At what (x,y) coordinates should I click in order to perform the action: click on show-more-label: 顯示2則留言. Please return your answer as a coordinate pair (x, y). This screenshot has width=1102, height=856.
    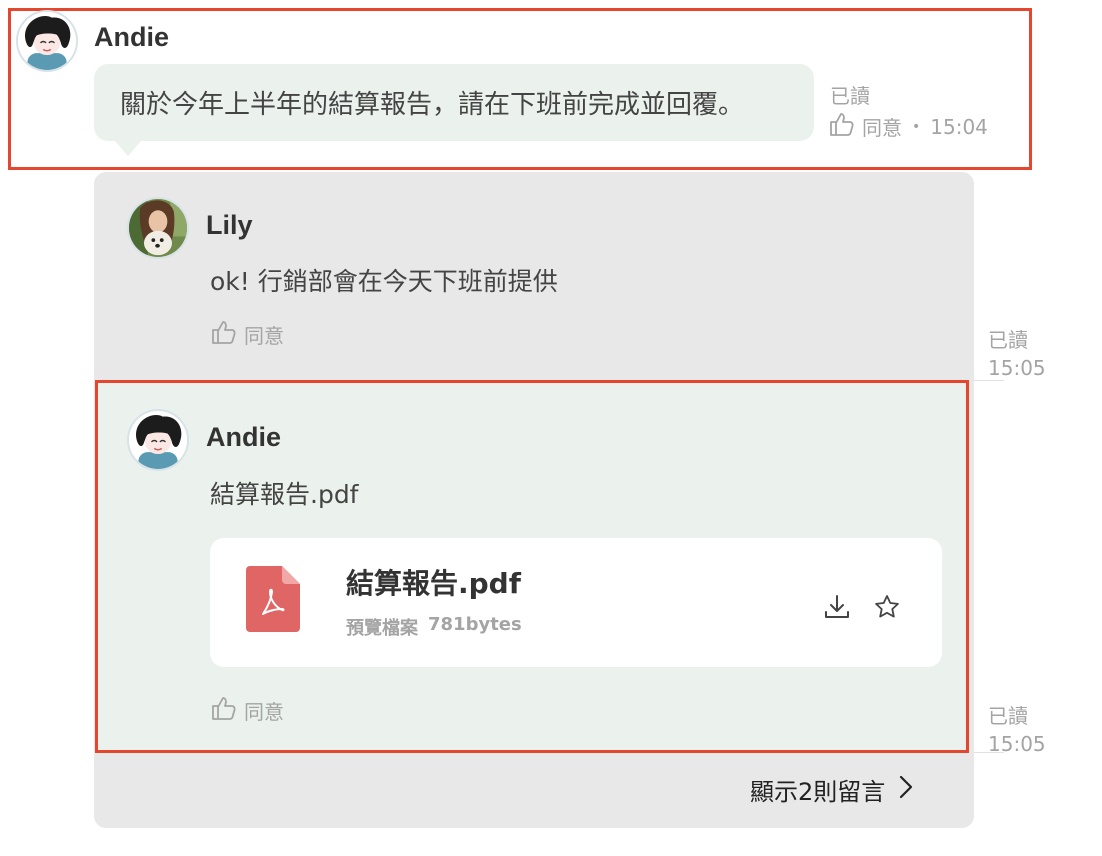
    Looking at the image, I should click on (817, 789).